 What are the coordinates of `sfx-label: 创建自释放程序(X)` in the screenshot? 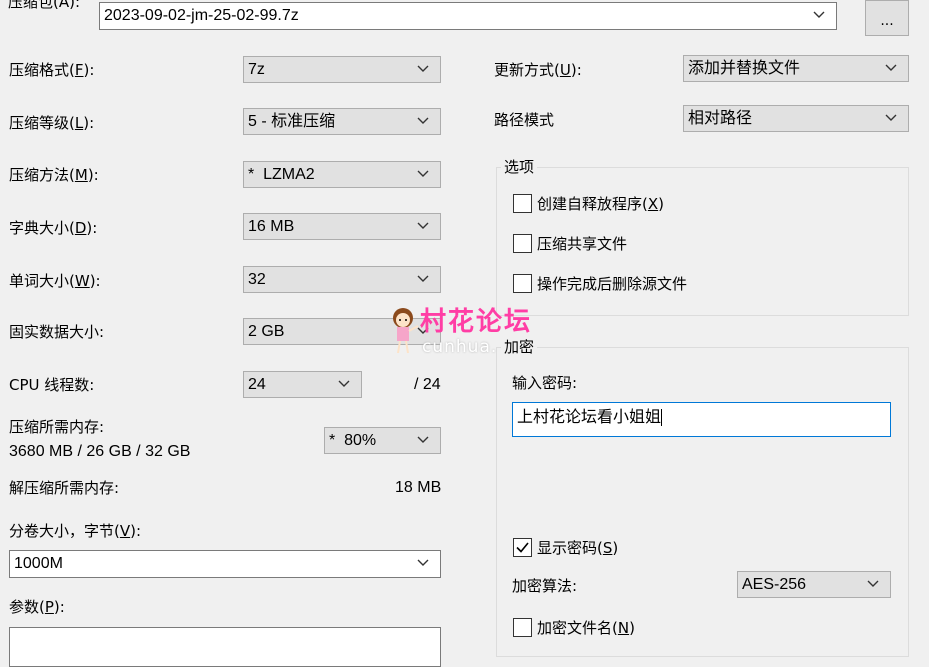 It's located at (600, 204).